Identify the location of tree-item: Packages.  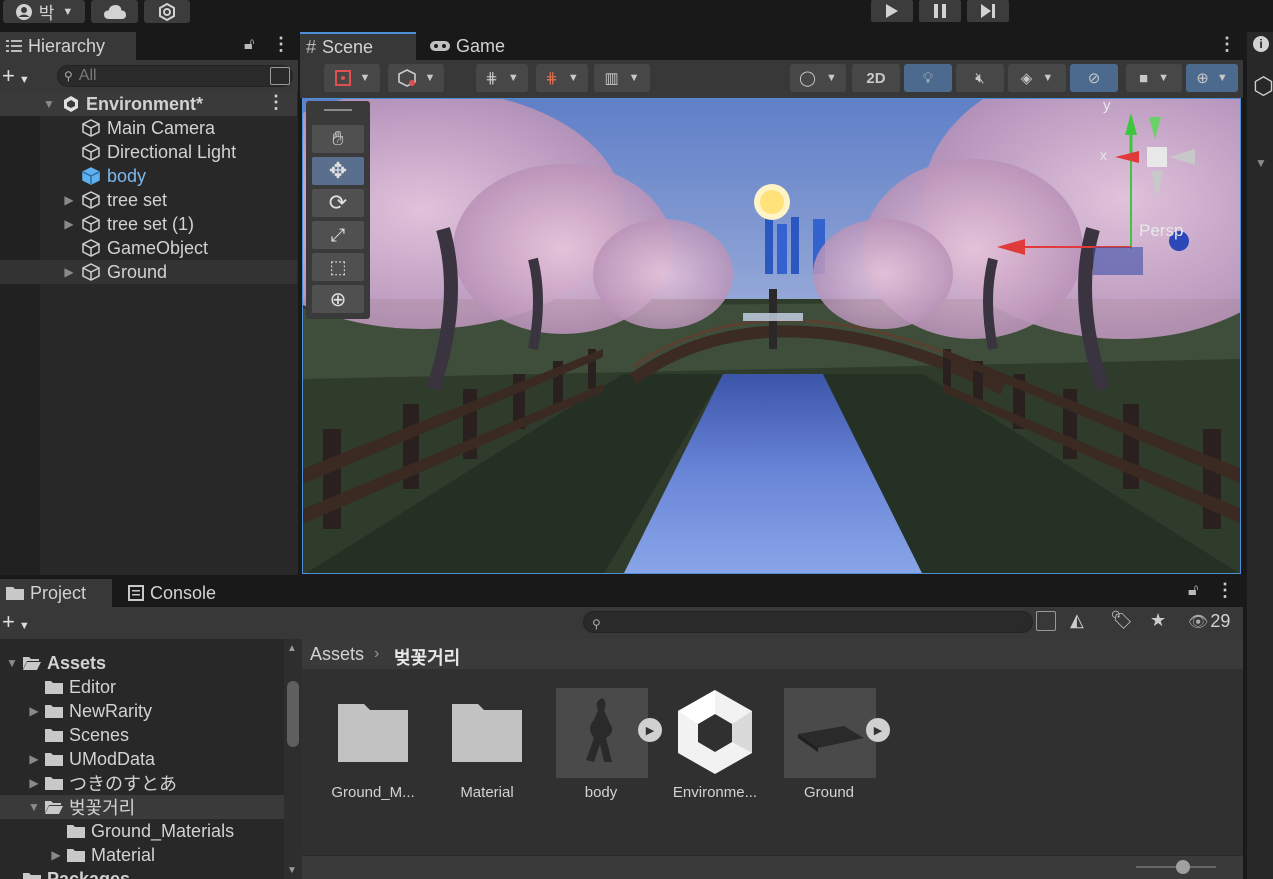
(142, 873).